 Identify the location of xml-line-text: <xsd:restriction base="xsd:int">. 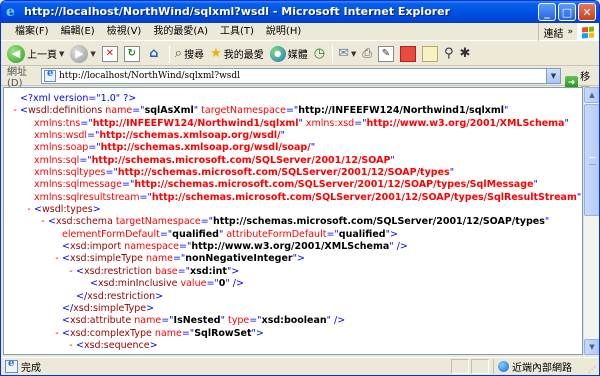
(158, 271).